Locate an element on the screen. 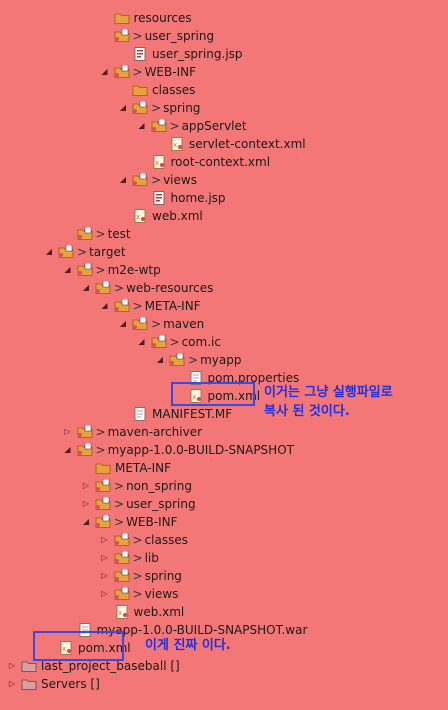 The image size is (448, 710). tree-item-label: web.xml is located at coordinates (177, 216).